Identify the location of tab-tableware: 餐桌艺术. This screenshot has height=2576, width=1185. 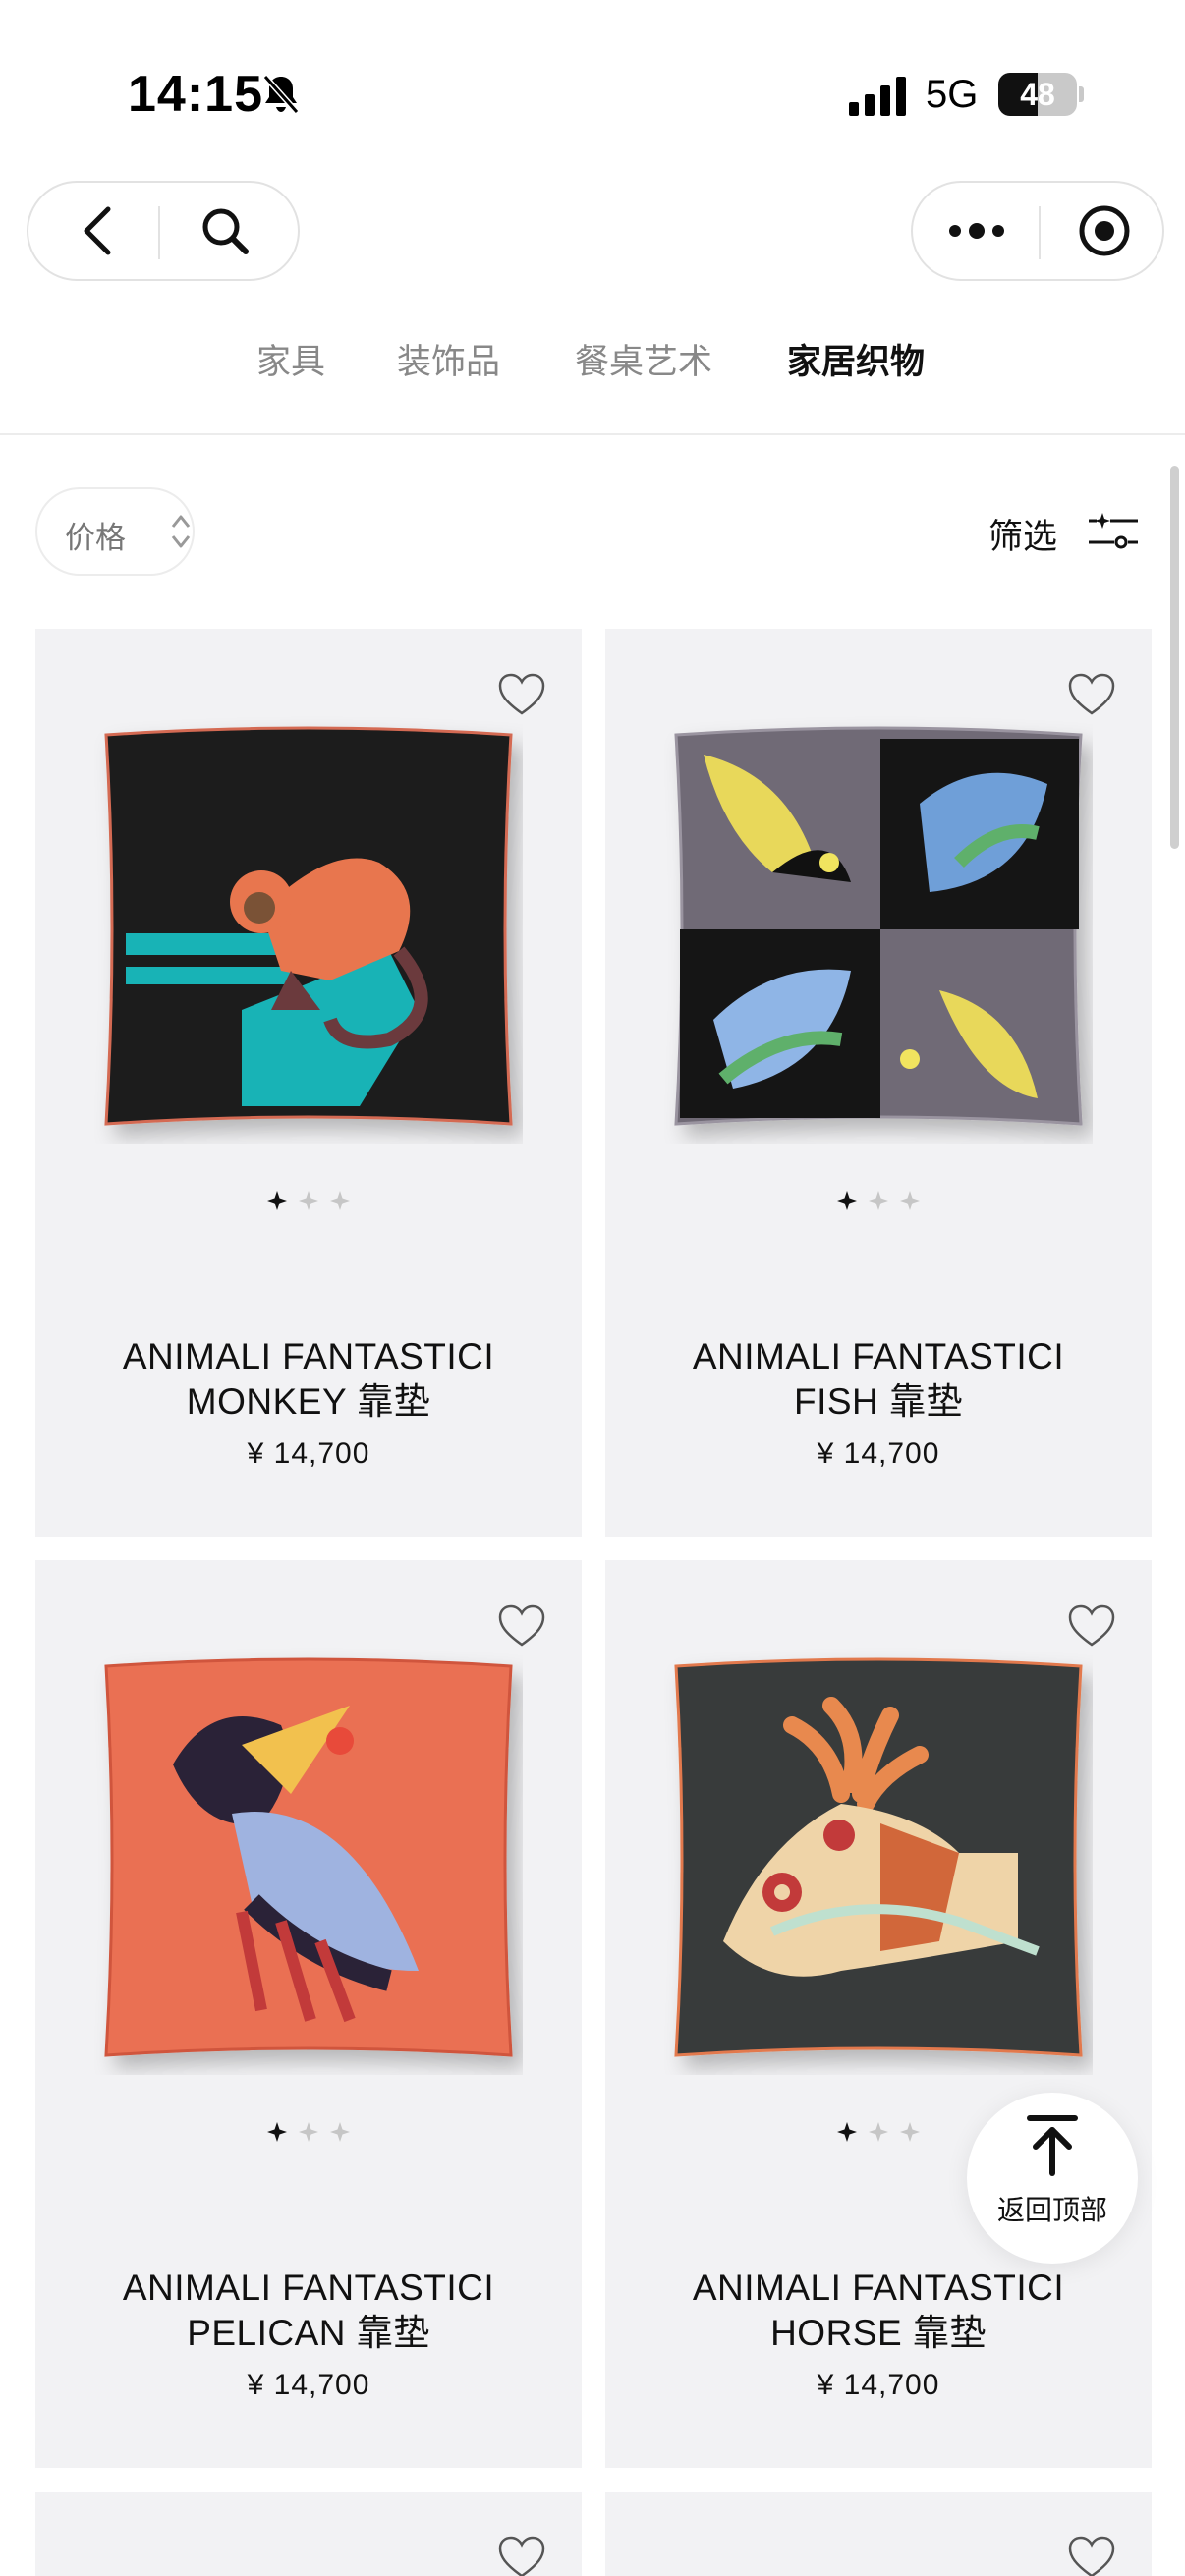
(643, 359).